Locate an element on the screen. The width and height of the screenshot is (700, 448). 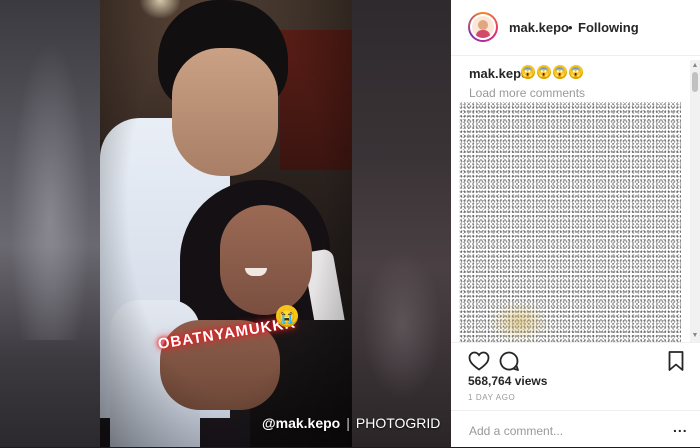
post-header: mak.kepo • Following is located at coordinates (575, 28).